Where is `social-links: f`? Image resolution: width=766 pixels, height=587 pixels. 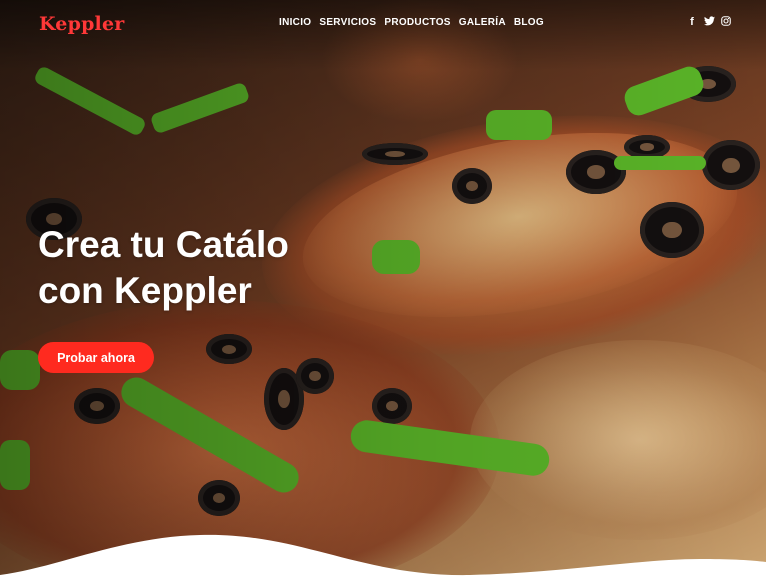
social-links: f is located at coordinates (709, 22).